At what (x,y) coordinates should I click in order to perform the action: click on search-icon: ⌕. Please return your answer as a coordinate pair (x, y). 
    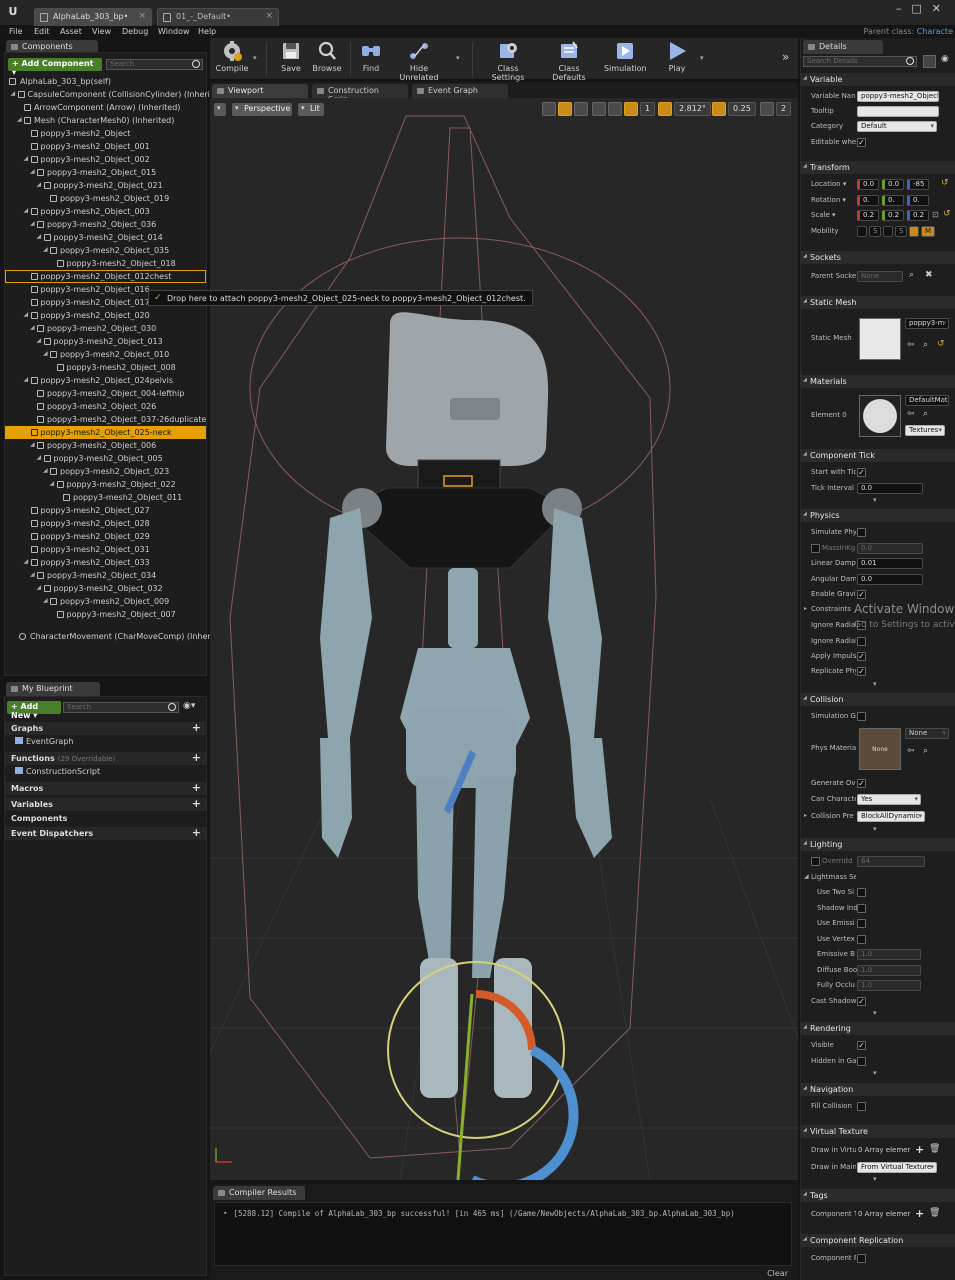
    Looking at the image, I should click on (911, 275).